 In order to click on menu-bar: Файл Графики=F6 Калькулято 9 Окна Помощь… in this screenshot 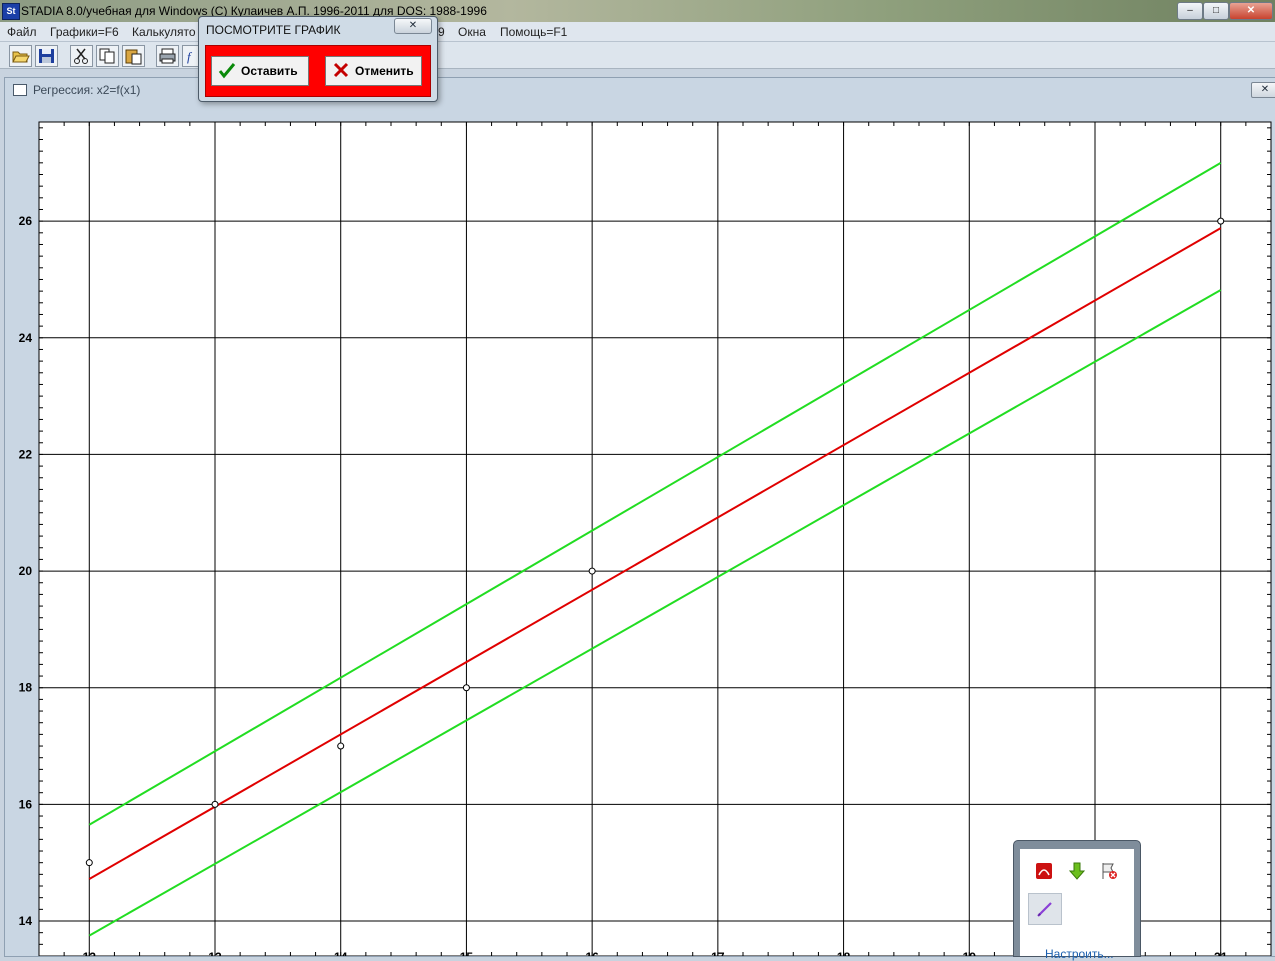, I will do `click(637, 32)`.